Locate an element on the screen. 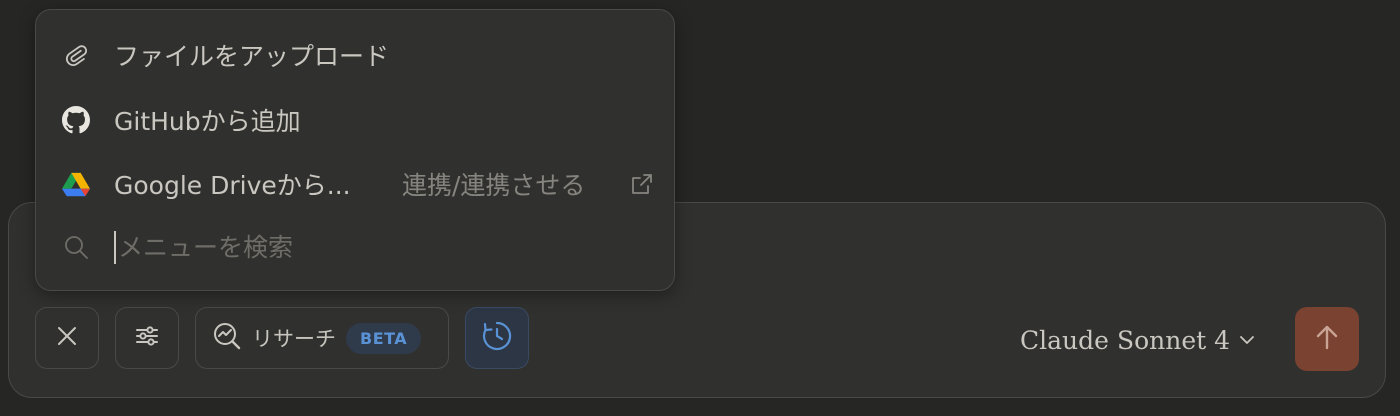 This screenshot has height=416, width=1400. upload-label: ファイルをアップロード is located at coordinates (252, 56).